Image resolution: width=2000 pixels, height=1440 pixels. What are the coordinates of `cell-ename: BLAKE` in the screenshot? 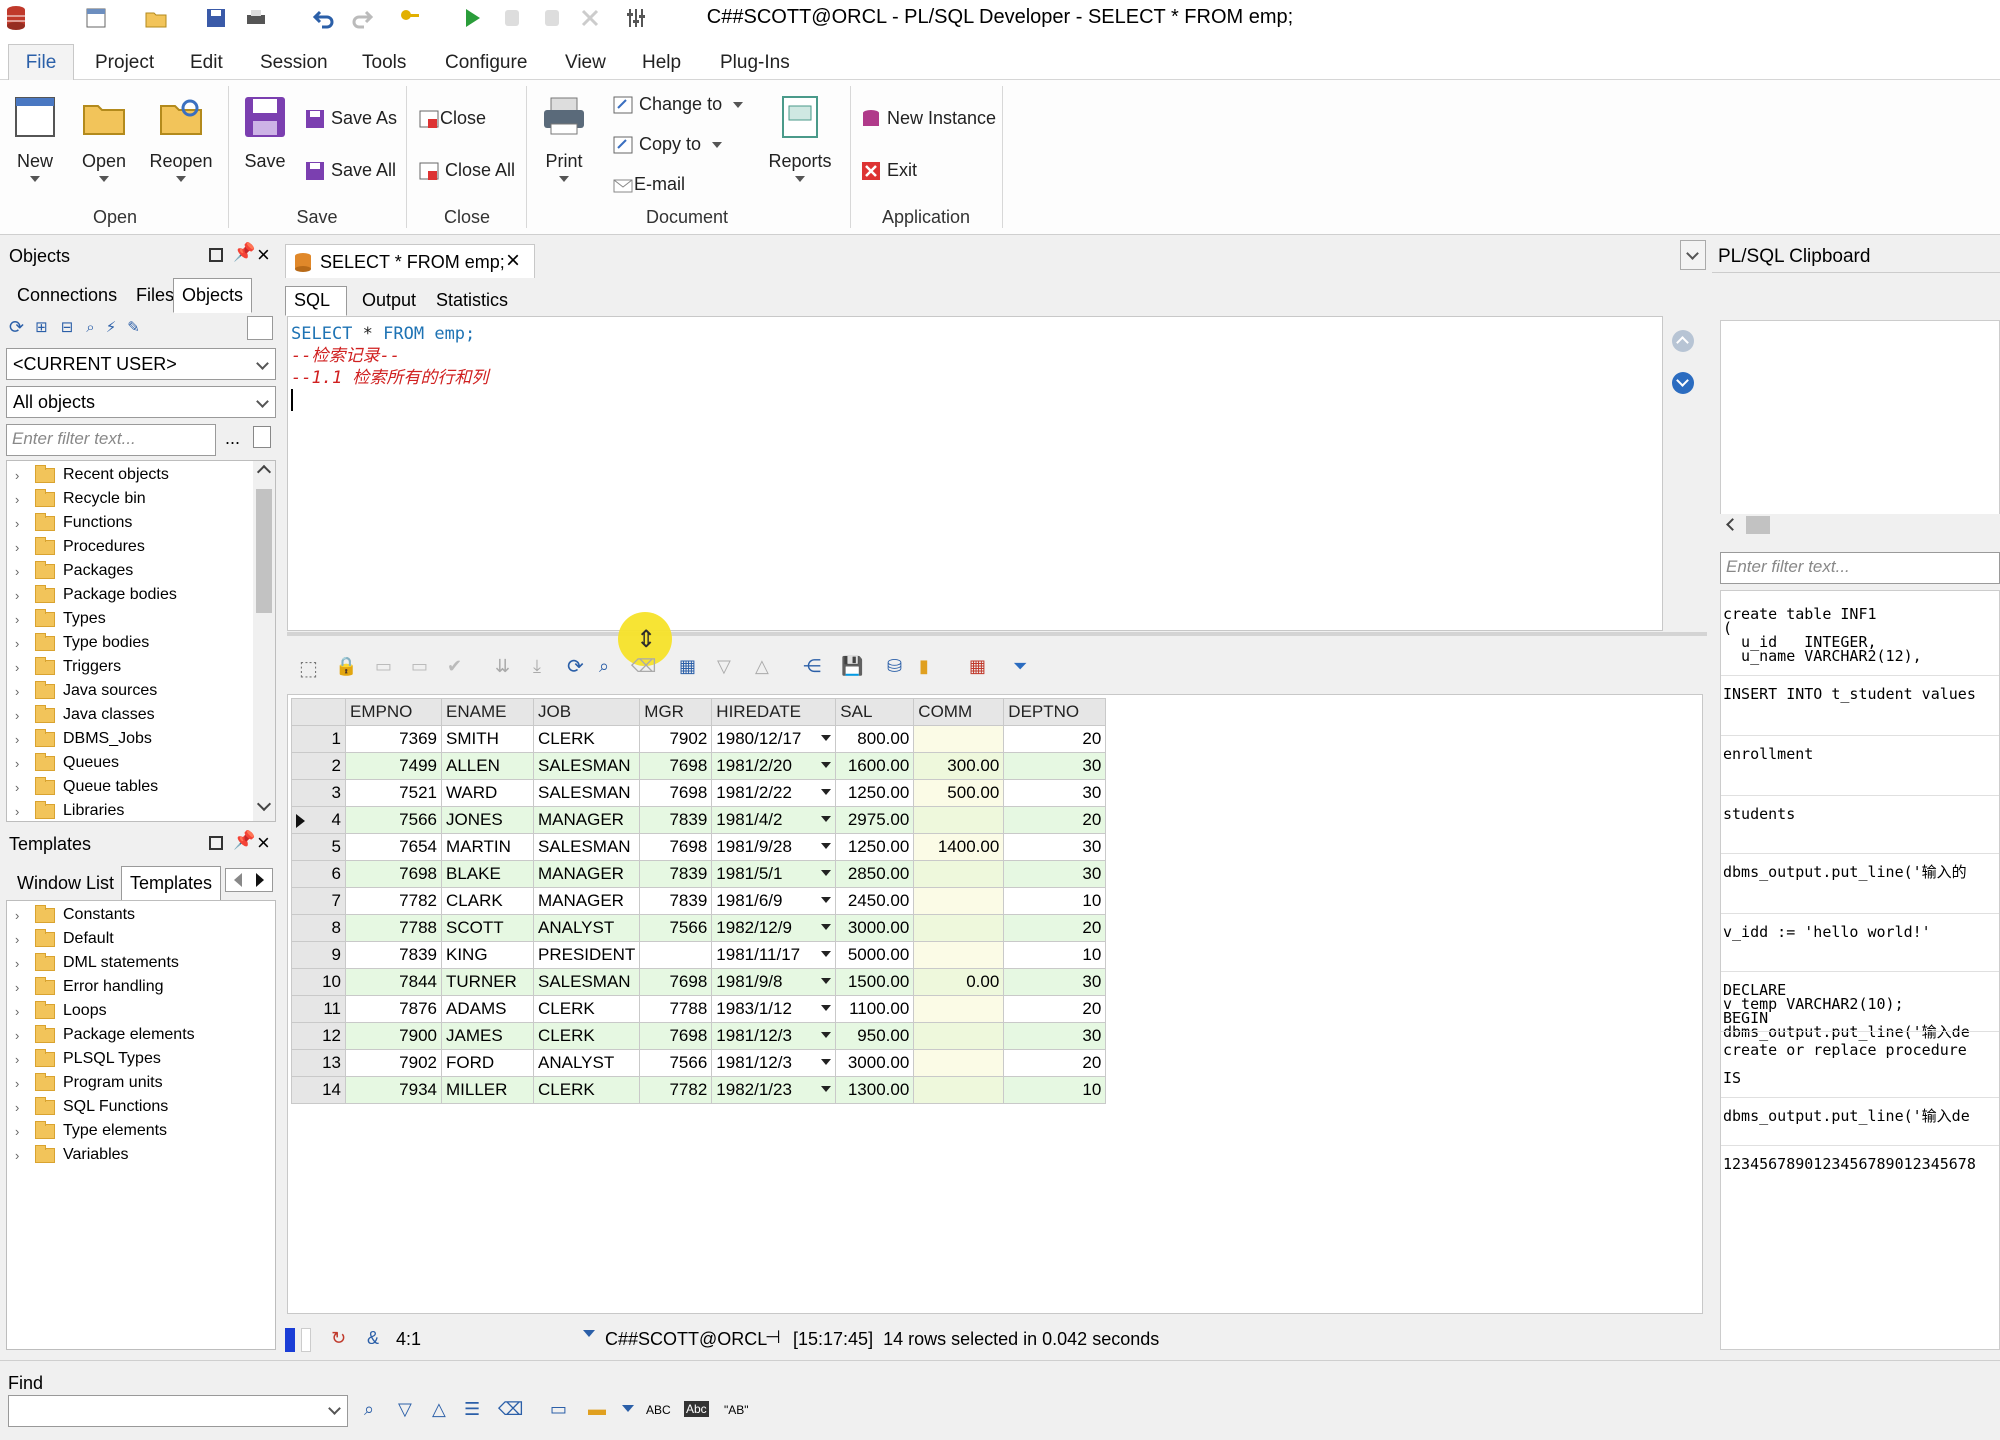 It's located at (487, 874).